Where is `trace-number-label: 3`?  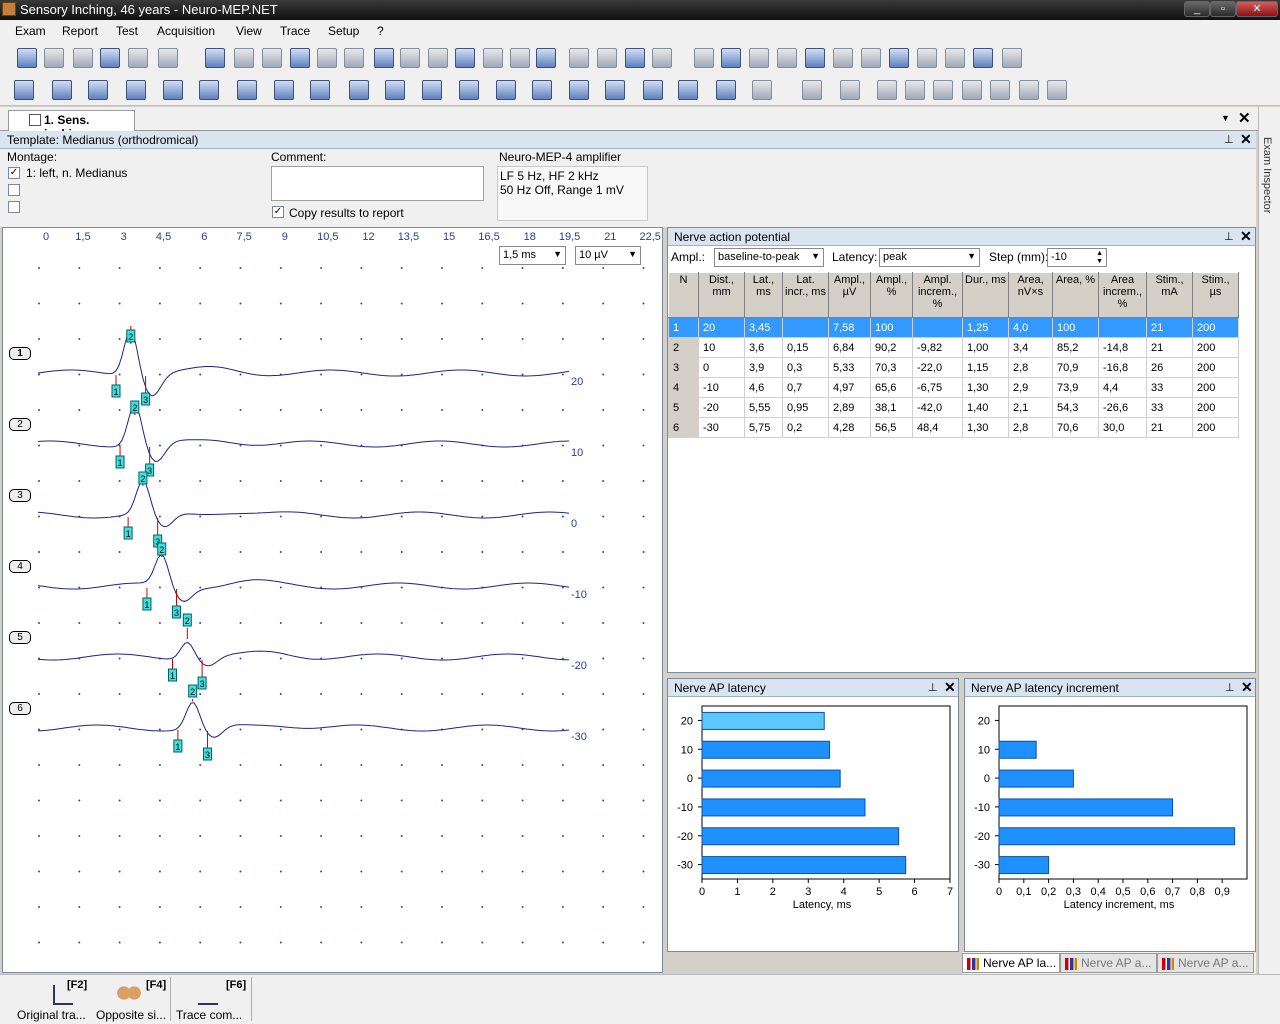 trace-number-label: 3 is located at coordinates (20, 495).